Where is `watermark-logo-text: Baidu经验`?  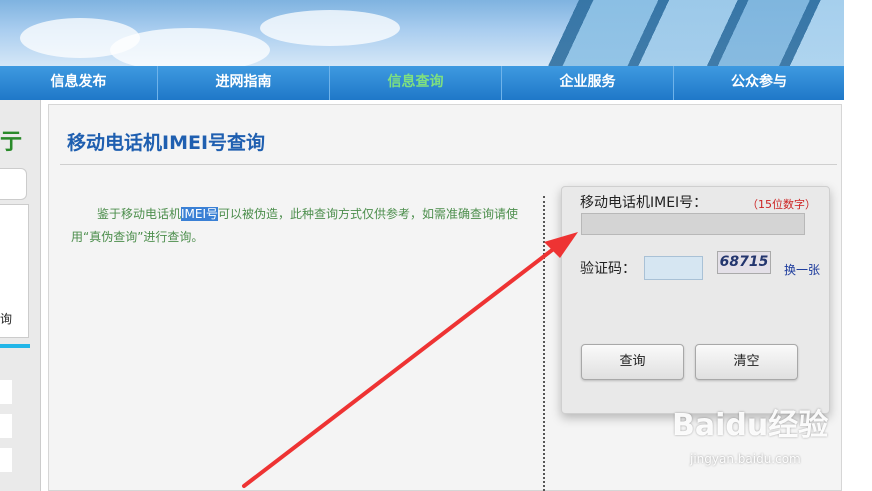 watermark-logo-text: Baidu经验 is located at coordinates (750, 425).